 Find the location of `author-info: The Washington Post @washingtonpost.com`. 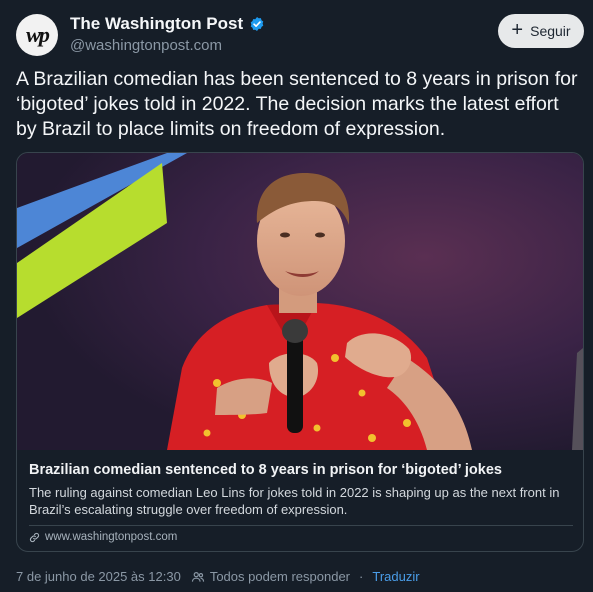

author-info: The Washington Post @washingtonpost.com is located at coordinates (167, 34).